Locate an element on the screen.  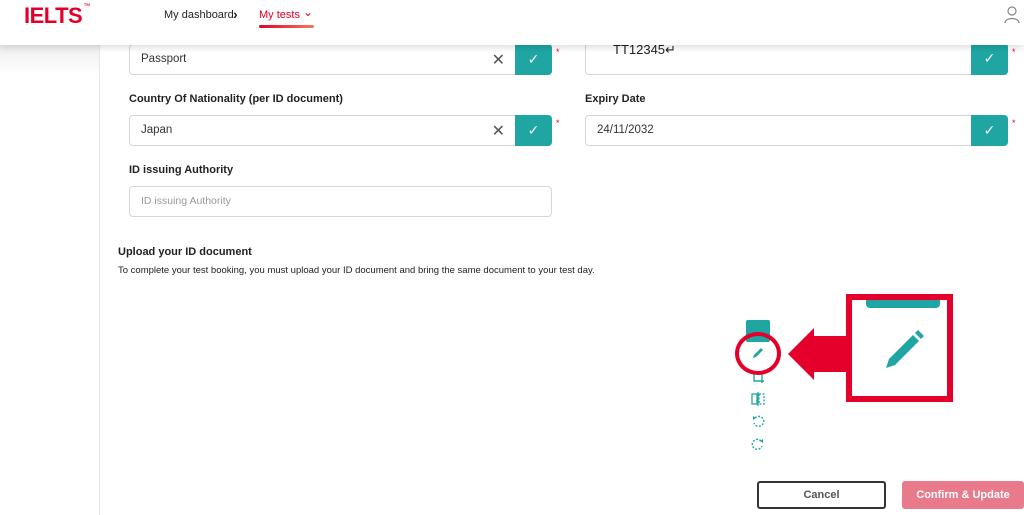
active-nav-underline is located at coordinates (286, 26).